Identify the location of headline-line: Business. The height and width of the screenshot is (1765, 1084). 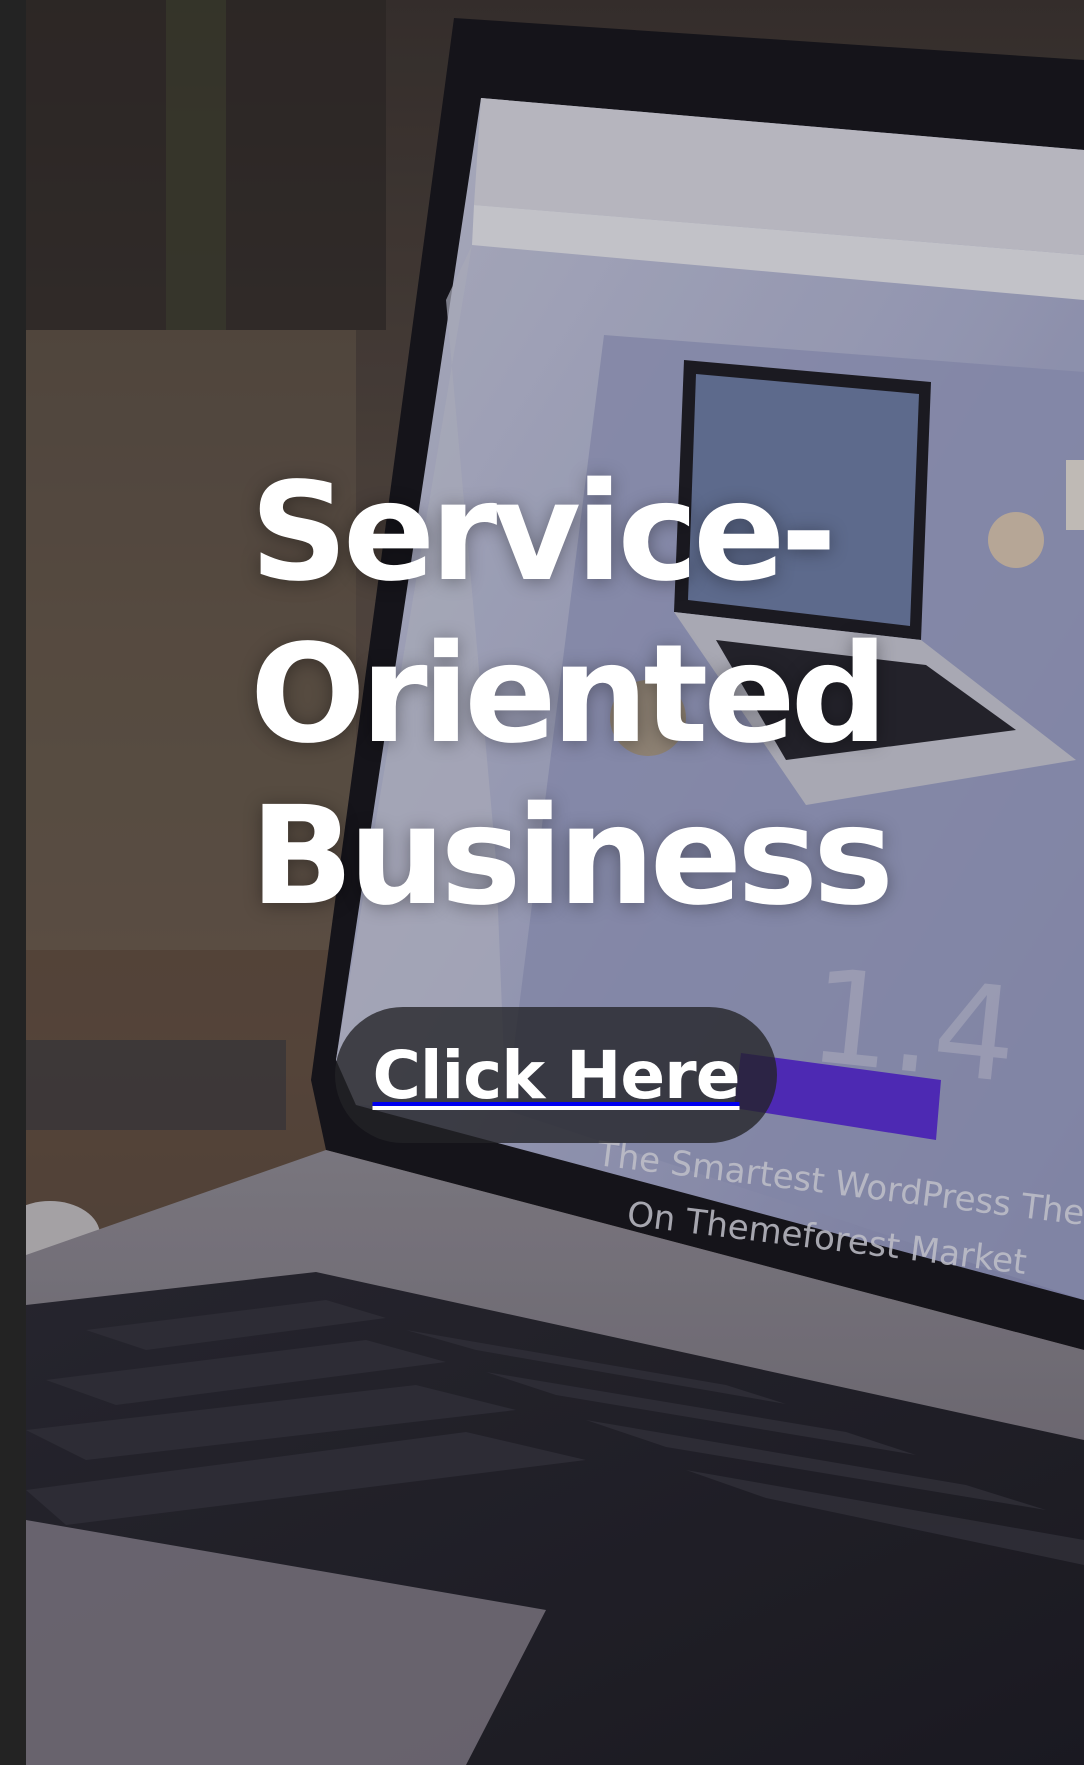
(572, 857).